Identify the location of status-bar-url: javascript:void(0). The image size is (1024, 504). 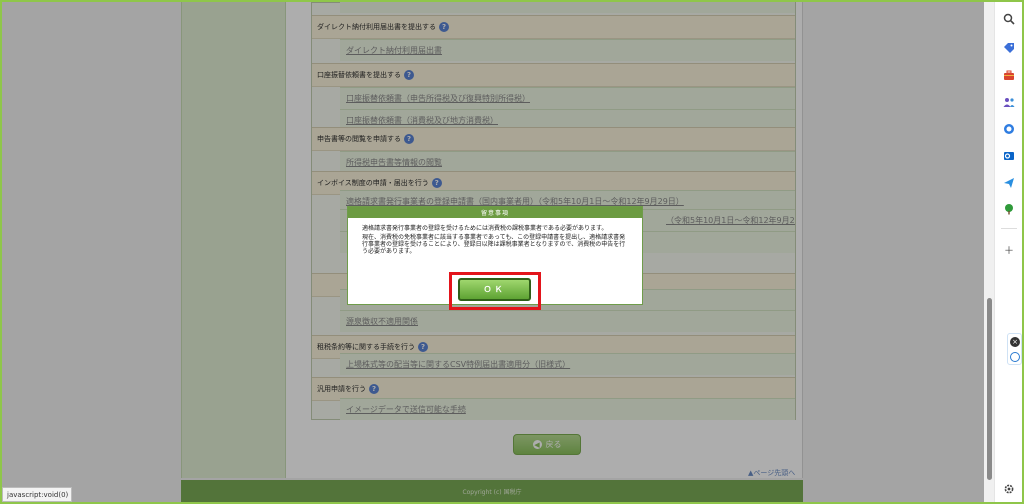
(37, 494).